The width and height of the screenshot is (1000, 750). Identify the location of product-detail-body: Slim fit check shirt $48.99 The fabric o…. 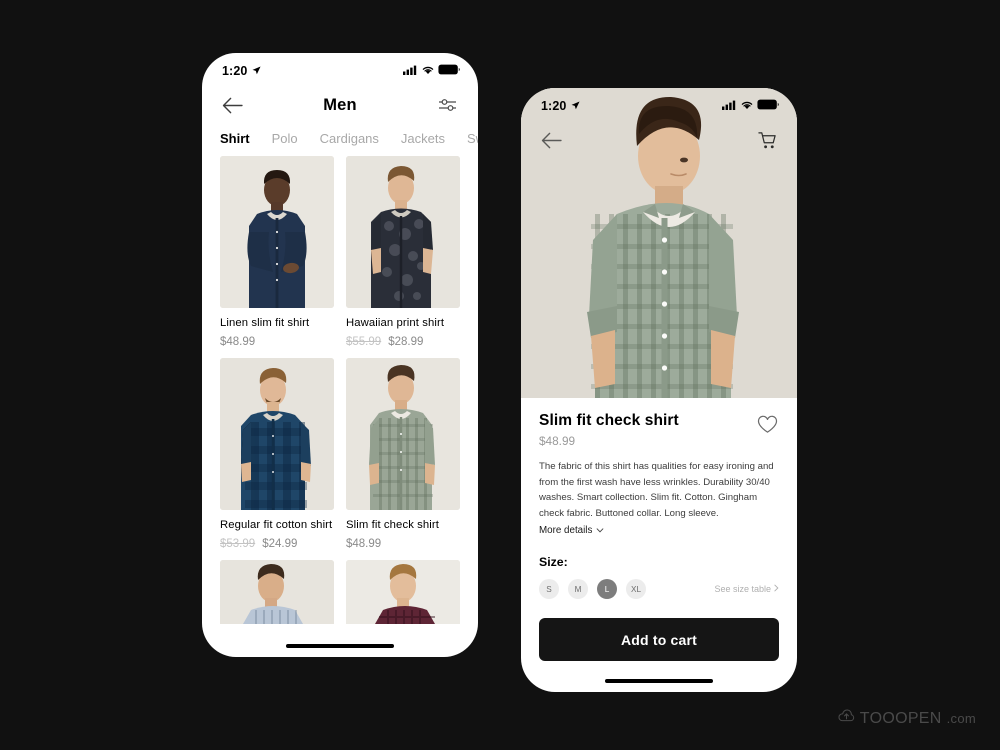
(659, 499).